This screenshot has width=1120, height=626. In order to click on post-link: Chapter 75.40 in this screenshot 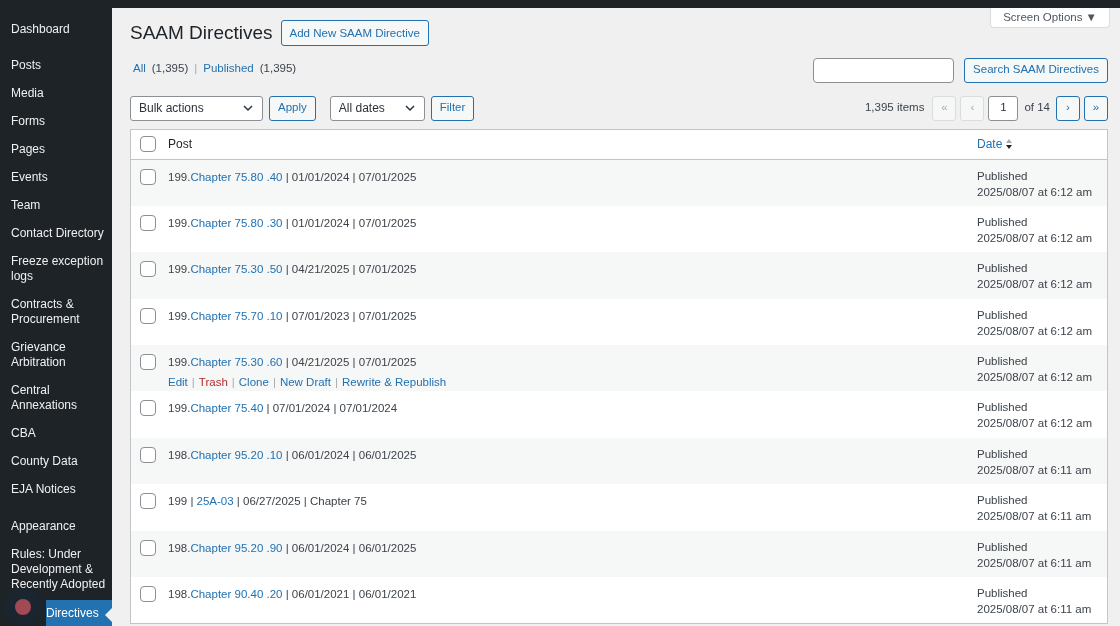, I will do `click(227, 408)`.